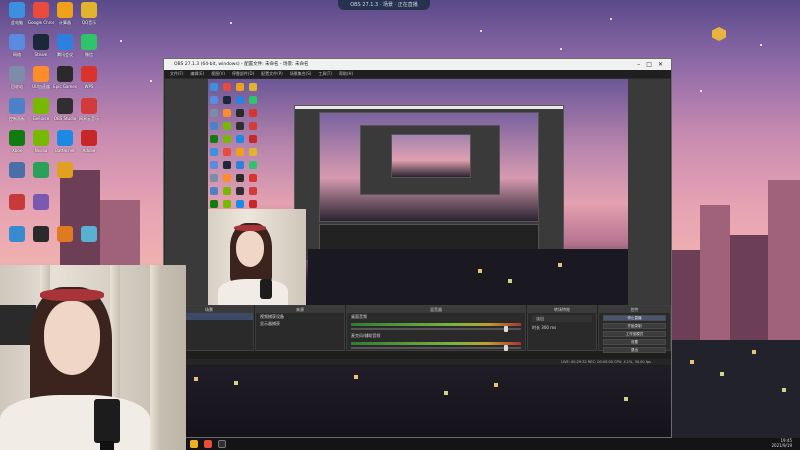  I want to click on desktop-icon: Nvidia, so click(41, 145).